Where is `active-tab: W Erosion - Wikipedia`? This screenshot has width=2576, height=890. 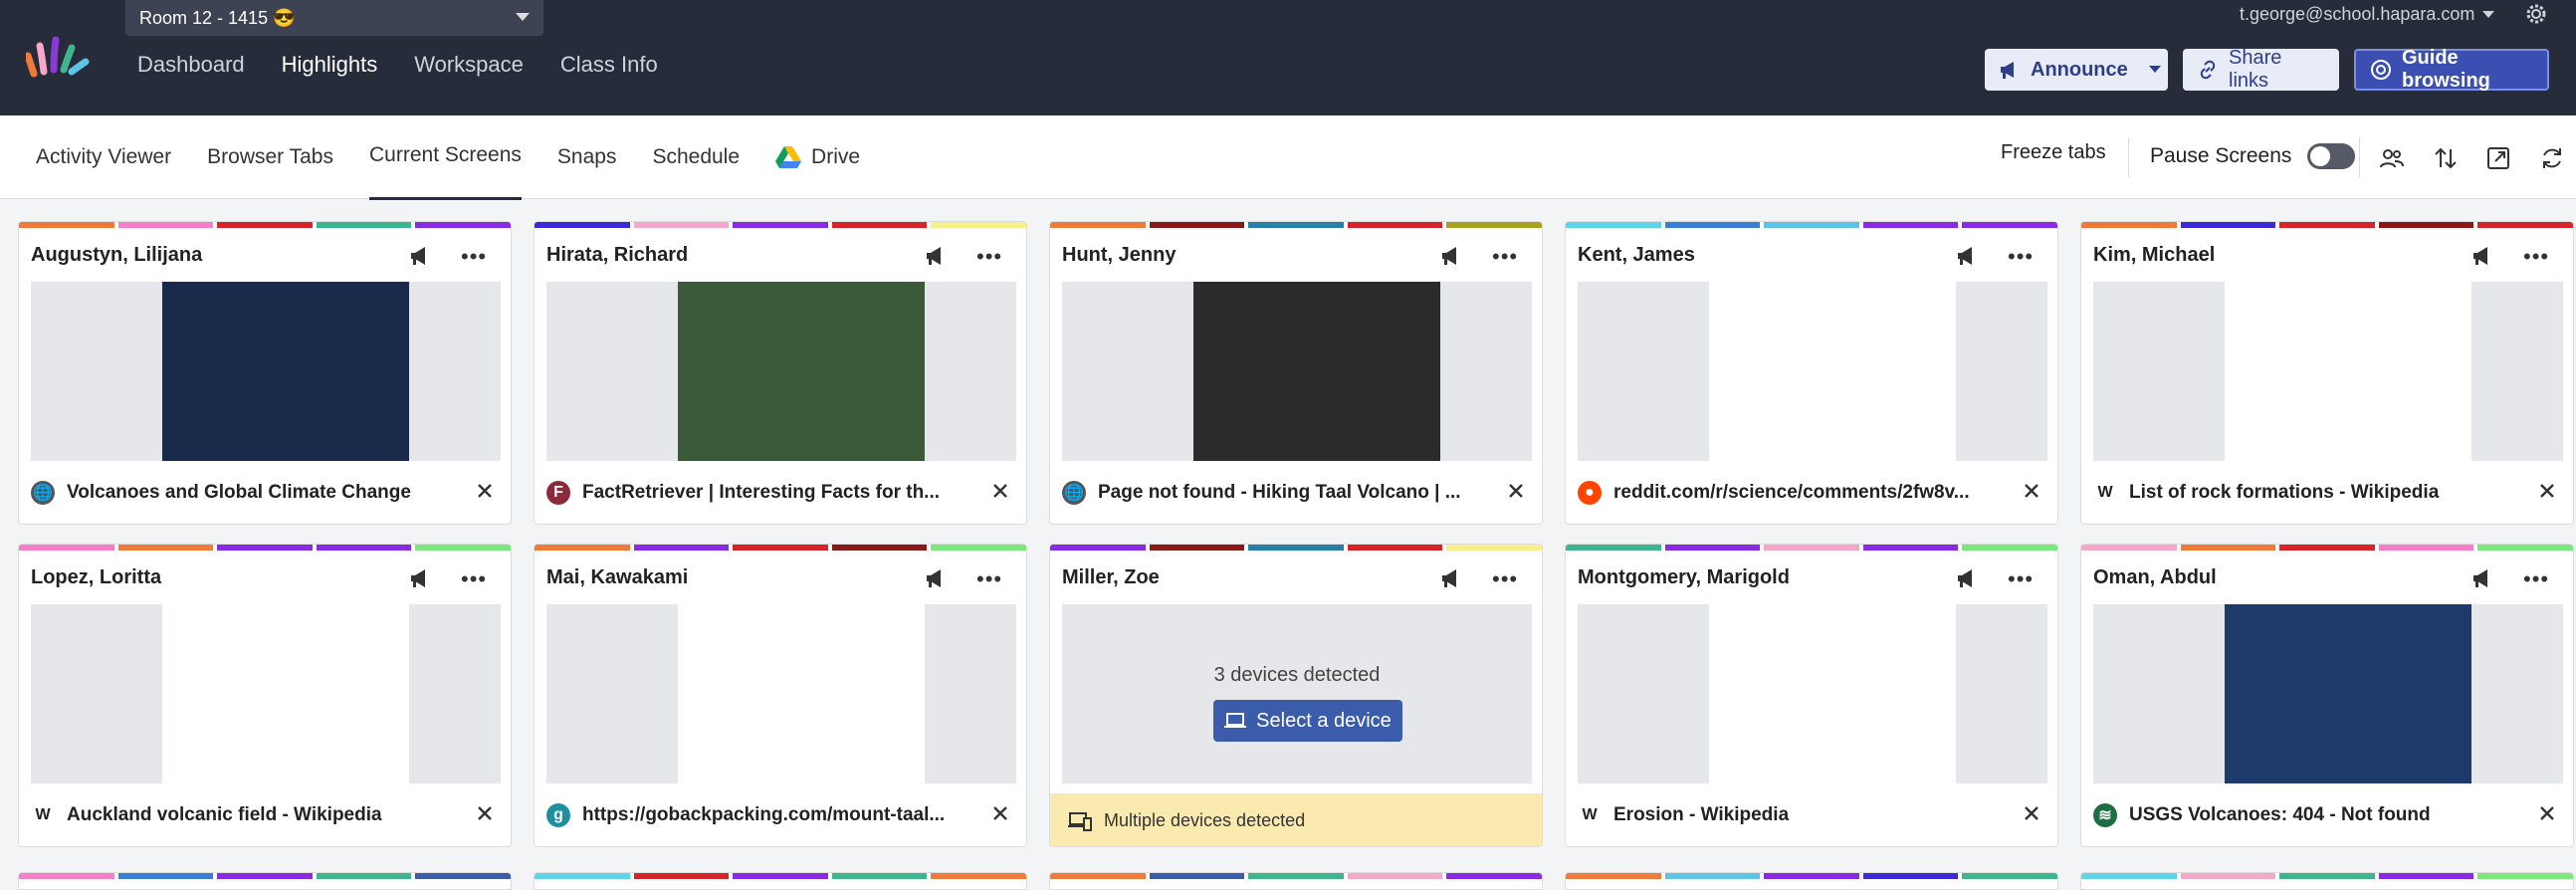 active-tab: W Erosion - Wikipedia is located at coordinates (1812, 815).